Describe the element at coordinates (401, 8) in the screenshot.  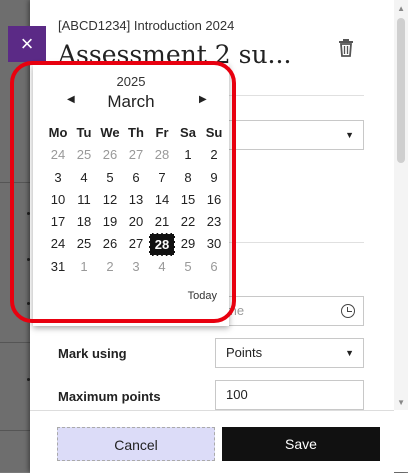
I see `scroll-up-icon: ▲` at that location.